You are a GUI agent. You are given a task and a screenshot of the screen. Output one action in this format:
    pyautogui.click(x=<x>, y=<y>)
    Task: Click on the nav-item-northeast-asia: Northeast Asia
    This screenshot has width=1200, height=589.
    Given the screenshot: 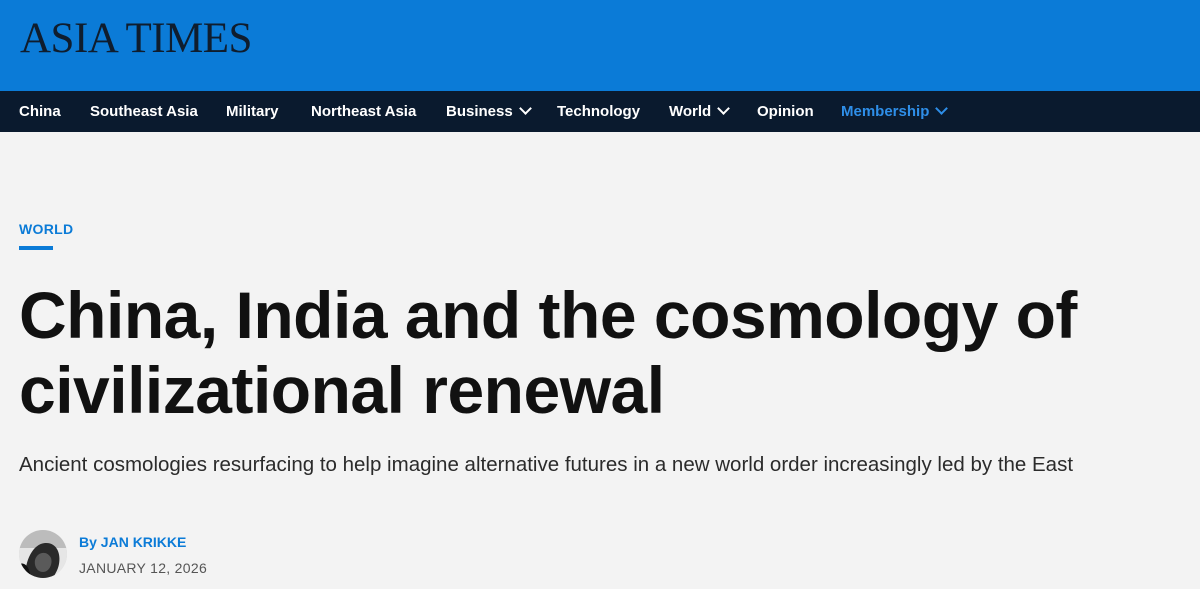 What is the action you would take?
    pyautogui.click(x=363, y=111)
    